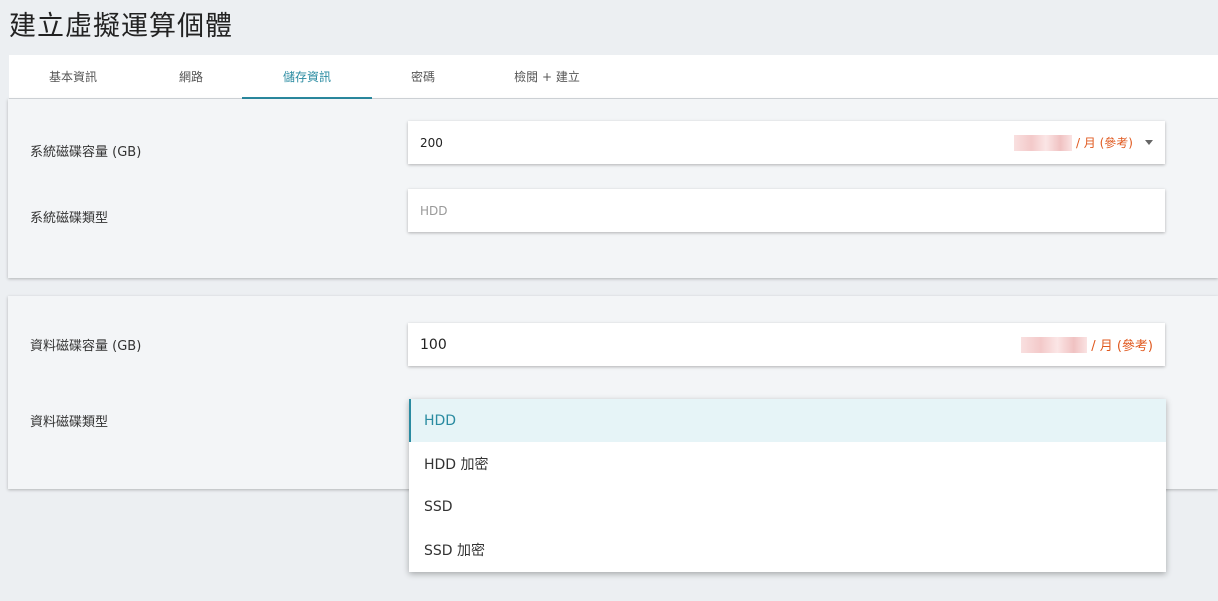  I want to click on data-disk-capacity-label: 資料磁碟容量 (GB), so click(86, 346).